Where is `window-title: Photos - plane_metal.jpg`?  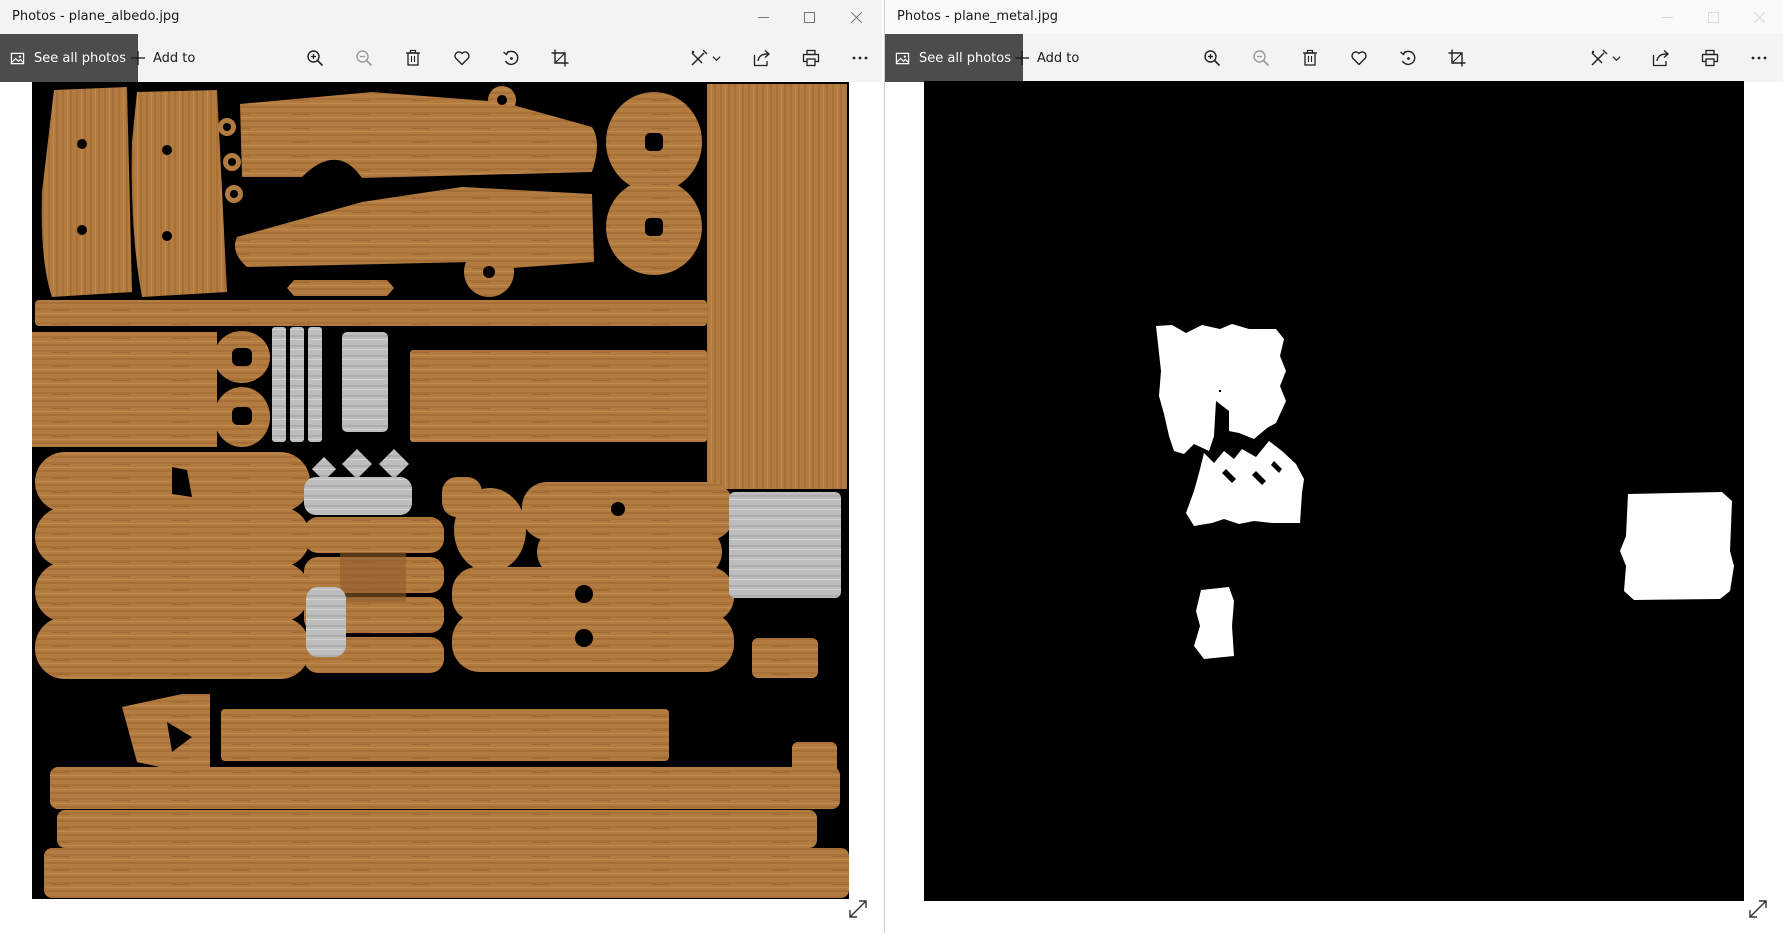 window-title: Photos - plane_metal.jpg is located at coordinates (977, 16).